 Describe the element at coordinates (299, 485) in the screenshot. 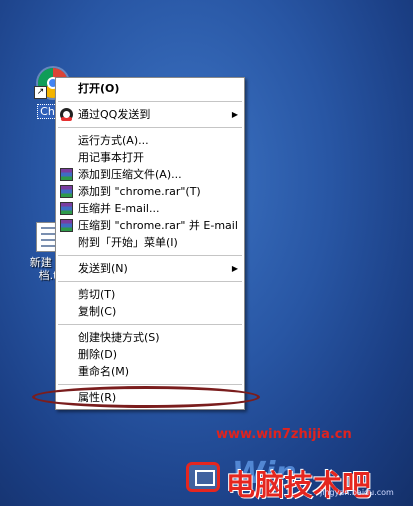

I see `watermark-brand-name: 电脑技术吧` at that location.